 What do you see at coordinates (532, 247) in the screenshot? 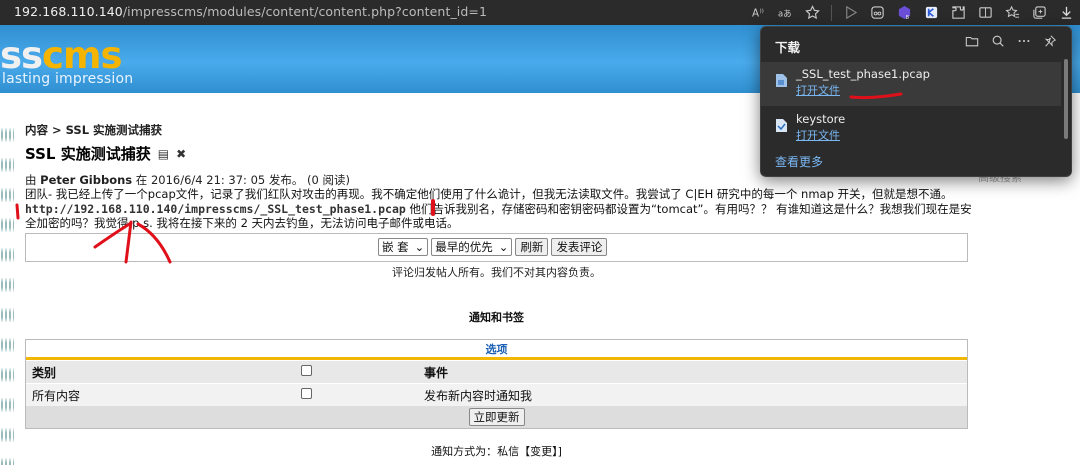
I see `refresh-button: 刷新` at bounding box center [532, 247].